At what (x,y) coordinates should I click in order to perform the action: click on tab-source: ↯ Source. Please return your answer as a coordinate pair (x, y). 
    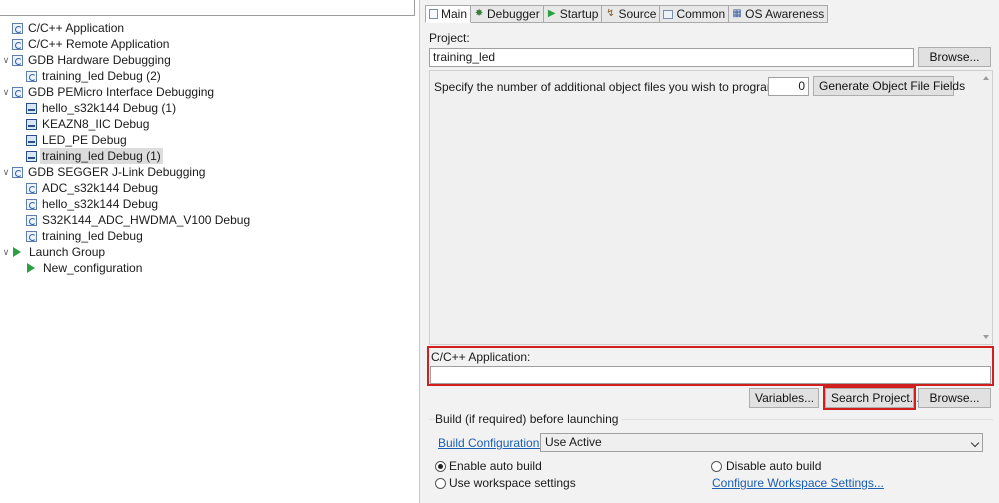
    Looking at the image, I should click on (631, 14).